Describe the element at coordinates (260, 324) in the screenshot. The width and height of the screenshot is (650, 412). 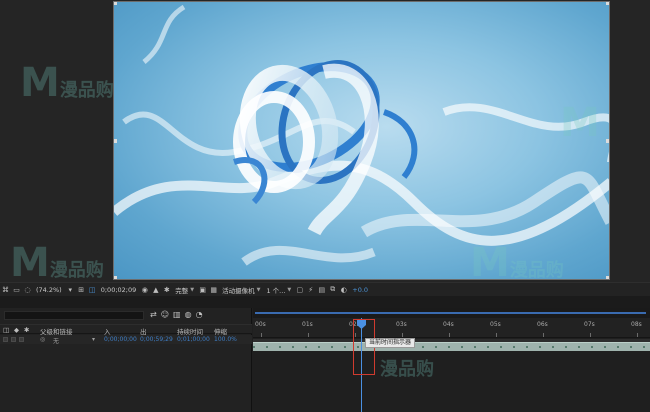
I see `ruler-tick-label: 00s` at that location.